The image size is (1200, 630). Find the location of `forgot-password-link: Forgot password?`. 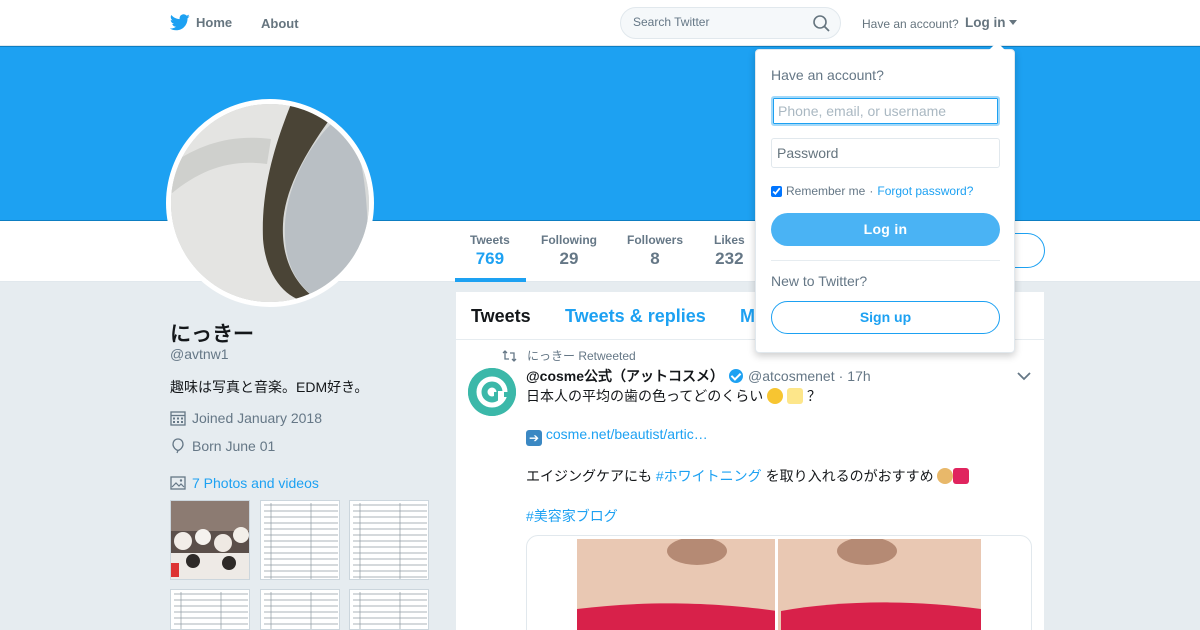

forgot-password-link: Forgot password? is located at coordinates (925, 191).